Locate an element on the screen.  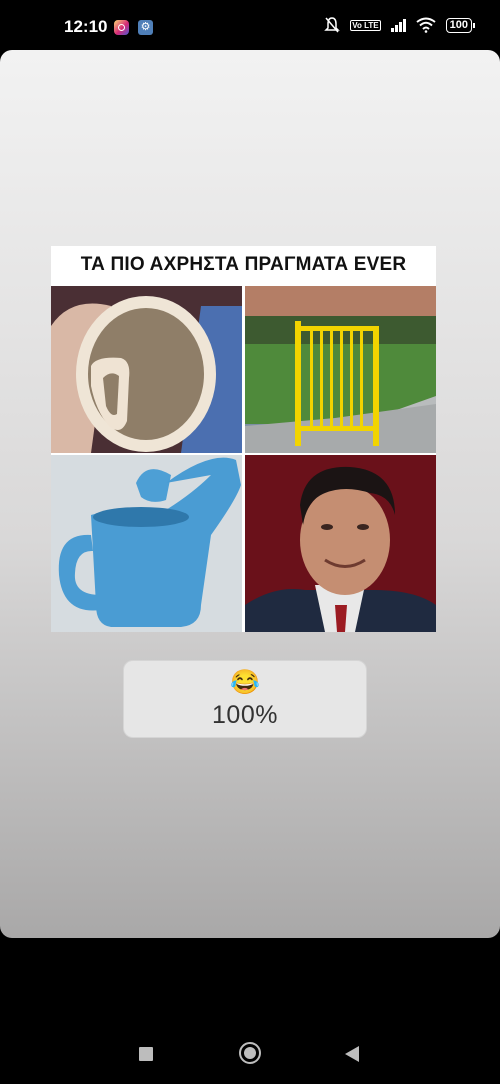
slider-result-value: 100% is located at coordinates (245, 715).